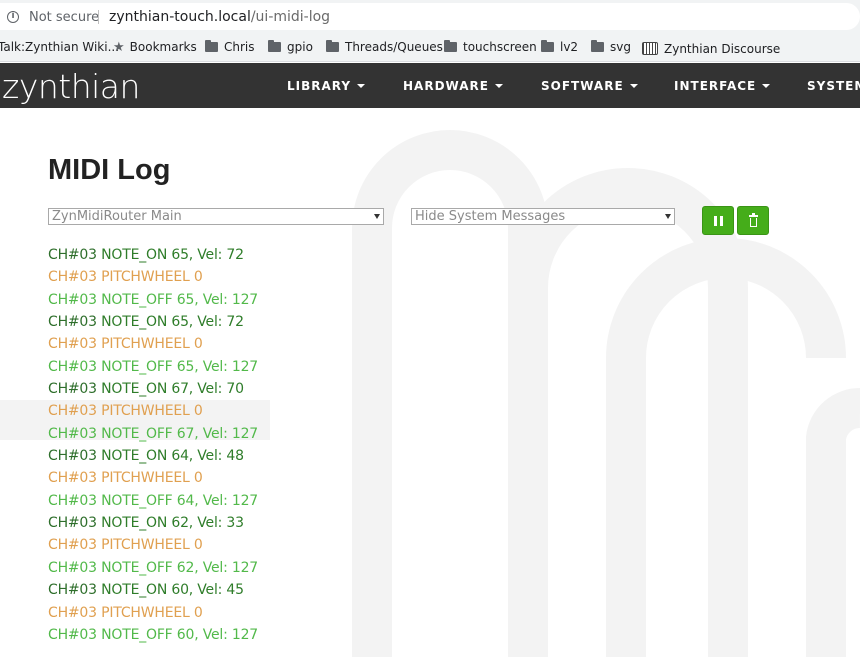 This screenshot has width=860, height=657. What do you see at coordinates (230, 47) in the screenshot?
I see `bookmark-chris: Chris` at bounding box center [230, 47].